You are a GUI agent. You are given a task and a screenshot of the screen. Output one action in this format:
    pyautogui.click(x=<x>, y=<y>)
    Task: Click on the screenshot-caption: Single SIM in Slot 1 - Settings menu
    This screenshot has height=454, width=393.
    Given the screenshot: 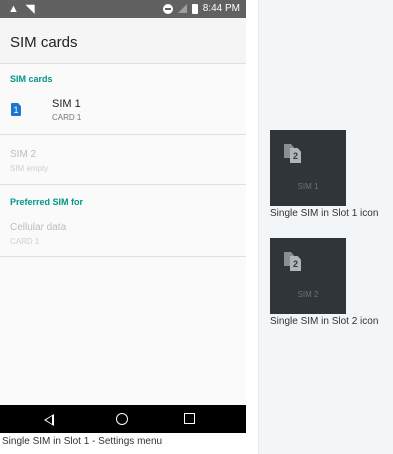 What is the action you would take?
    pyautogui.click(x=82, y=441)
    